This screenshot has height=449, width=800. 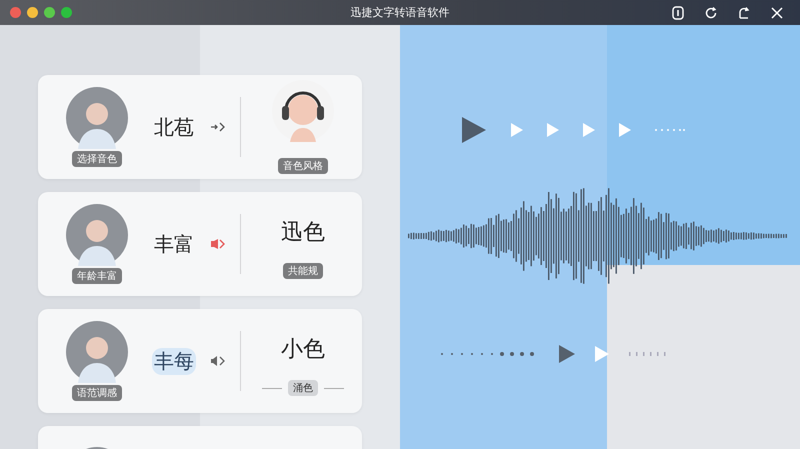 What do you see at coordinates (711, 13) in the screenshot?
I see `refresh-icon` at bounding box center [711, 13].